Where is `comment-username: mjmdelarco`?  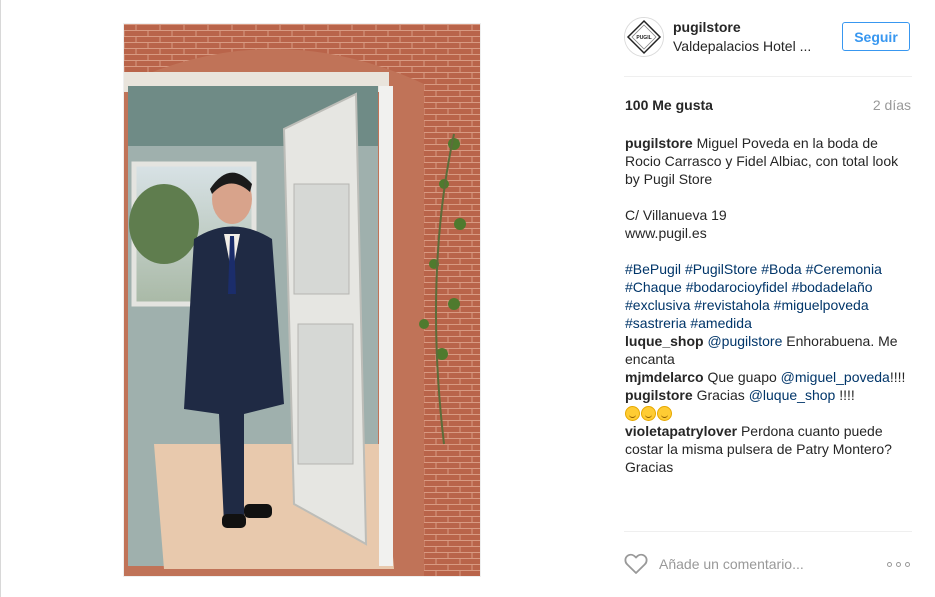 comment-username: mjmdelarco is located at coordinates (664, 377).